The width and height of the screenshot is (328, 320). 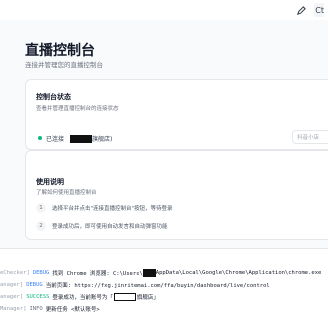 I want to click on log-source: eChecker], so click(x=15, y=273).